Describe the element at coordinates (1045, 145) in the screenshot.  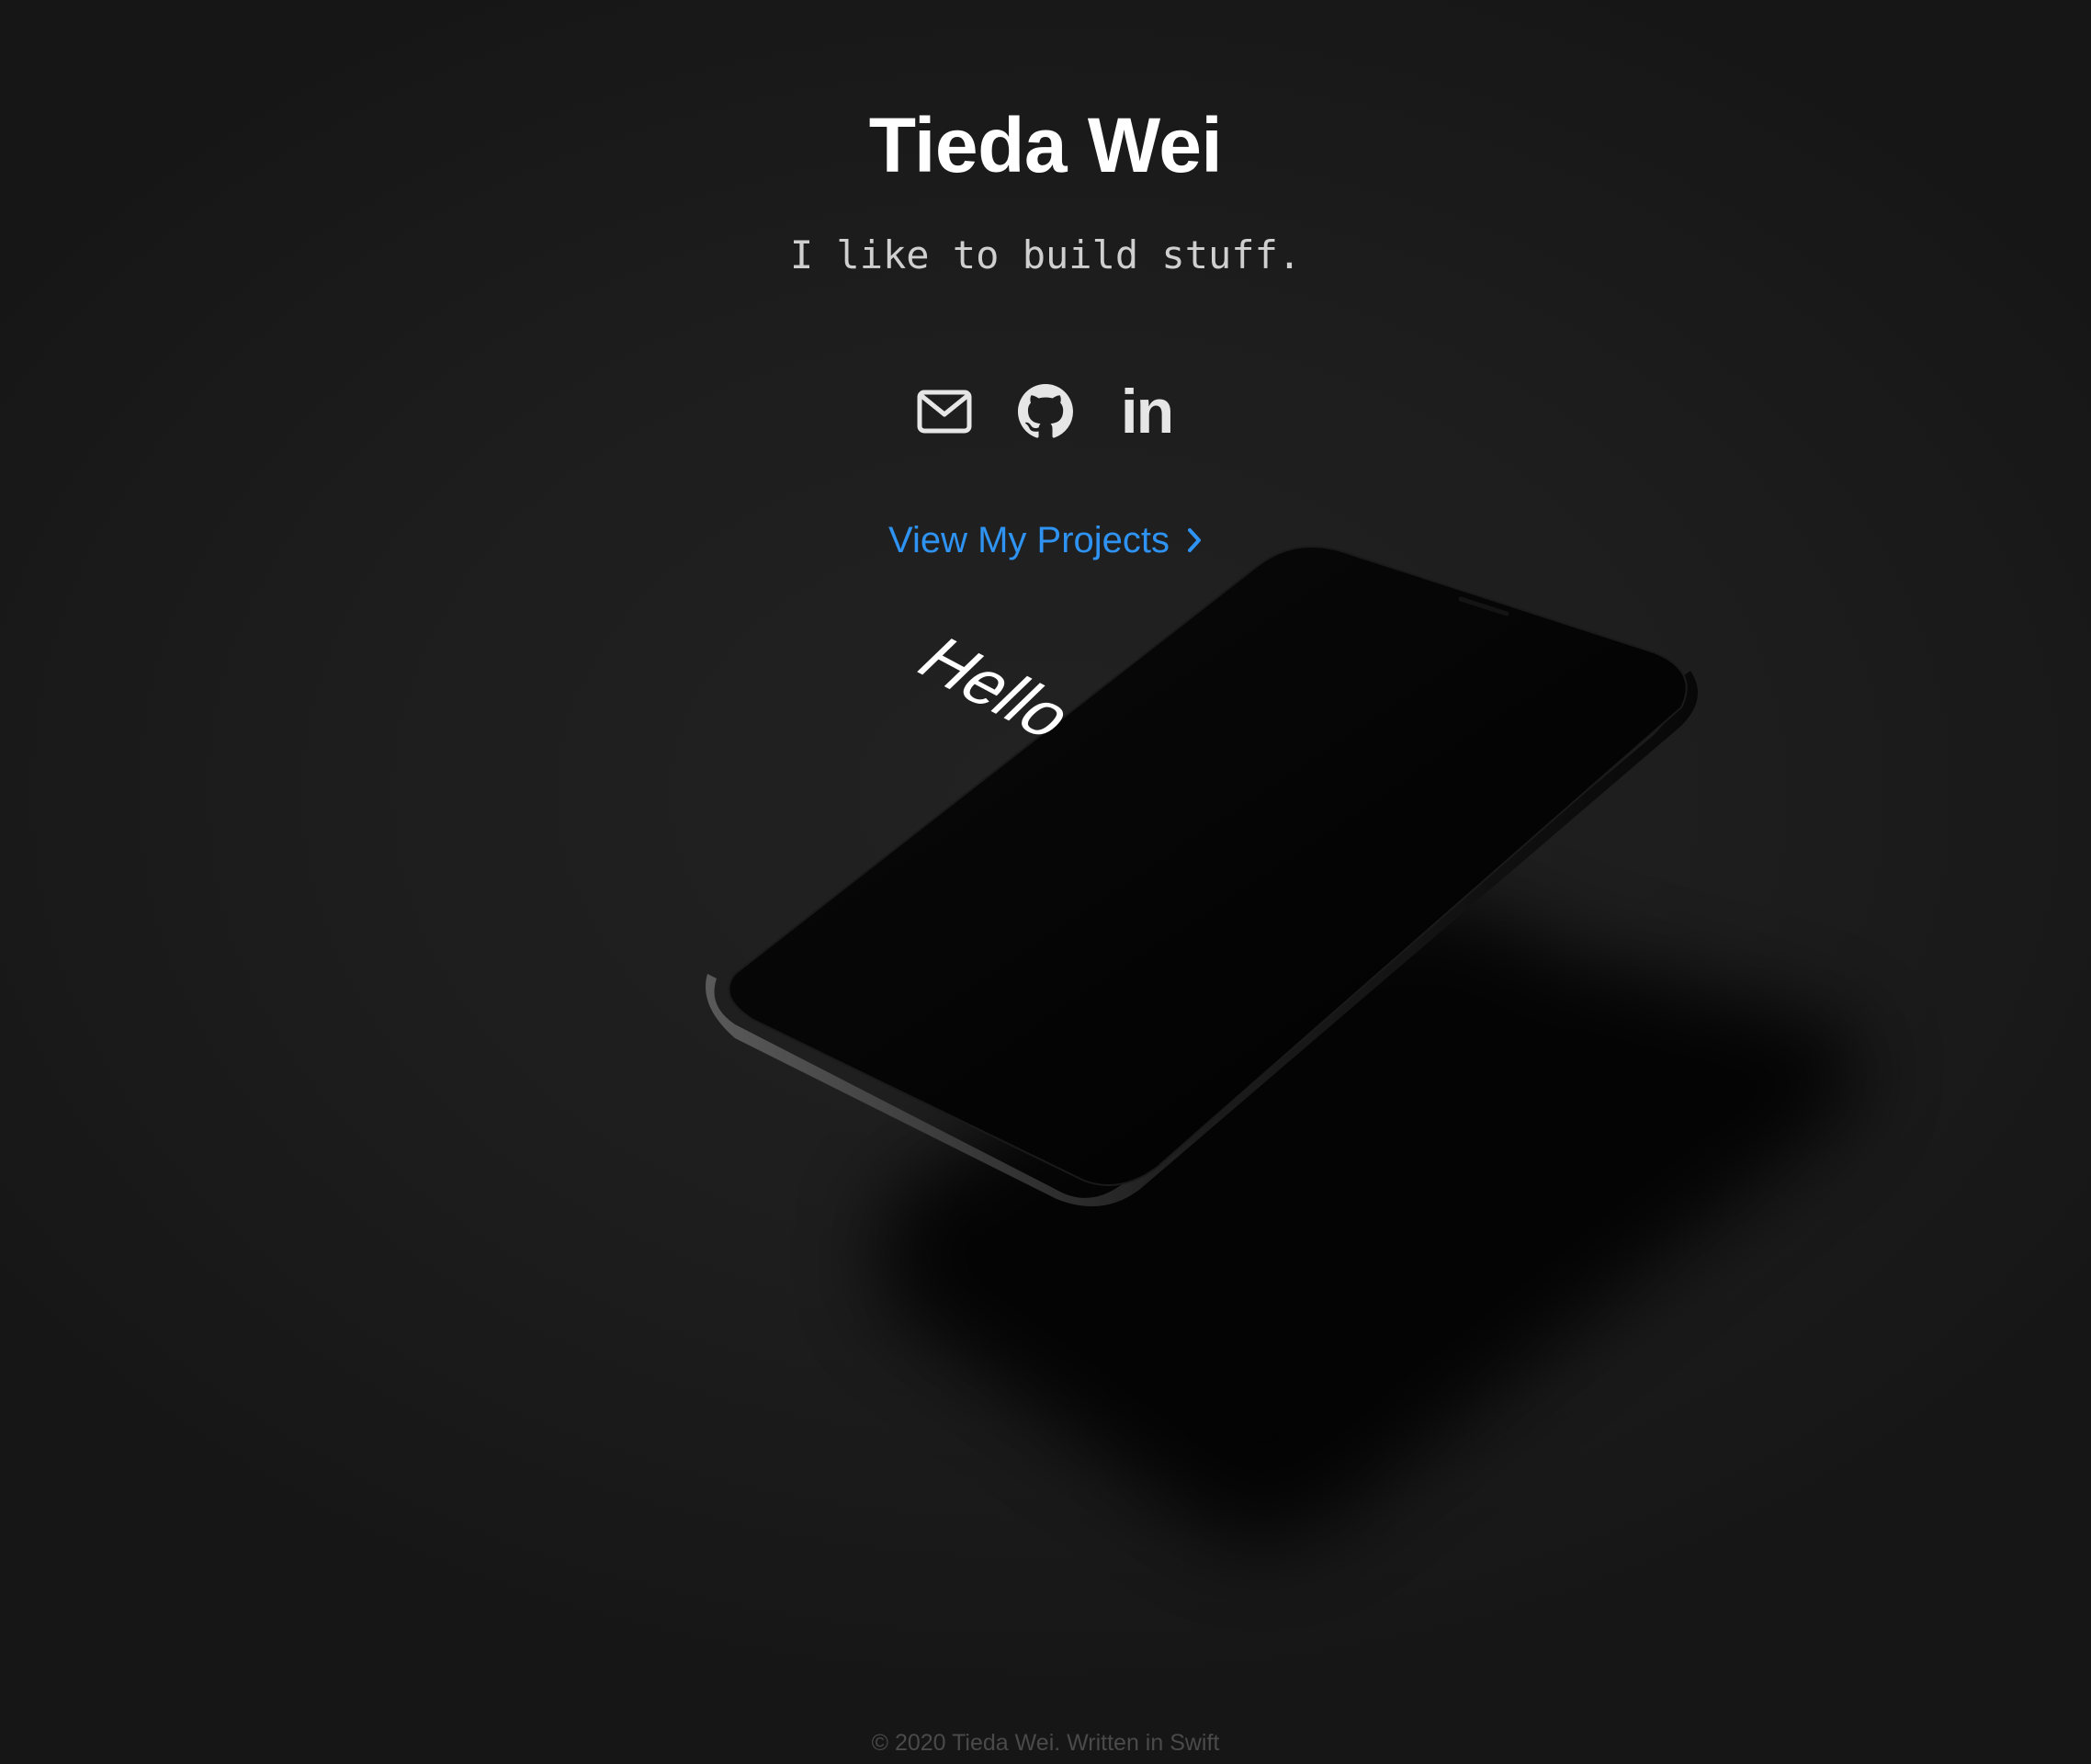
I see `page-title: Tieda Wei` at that location.